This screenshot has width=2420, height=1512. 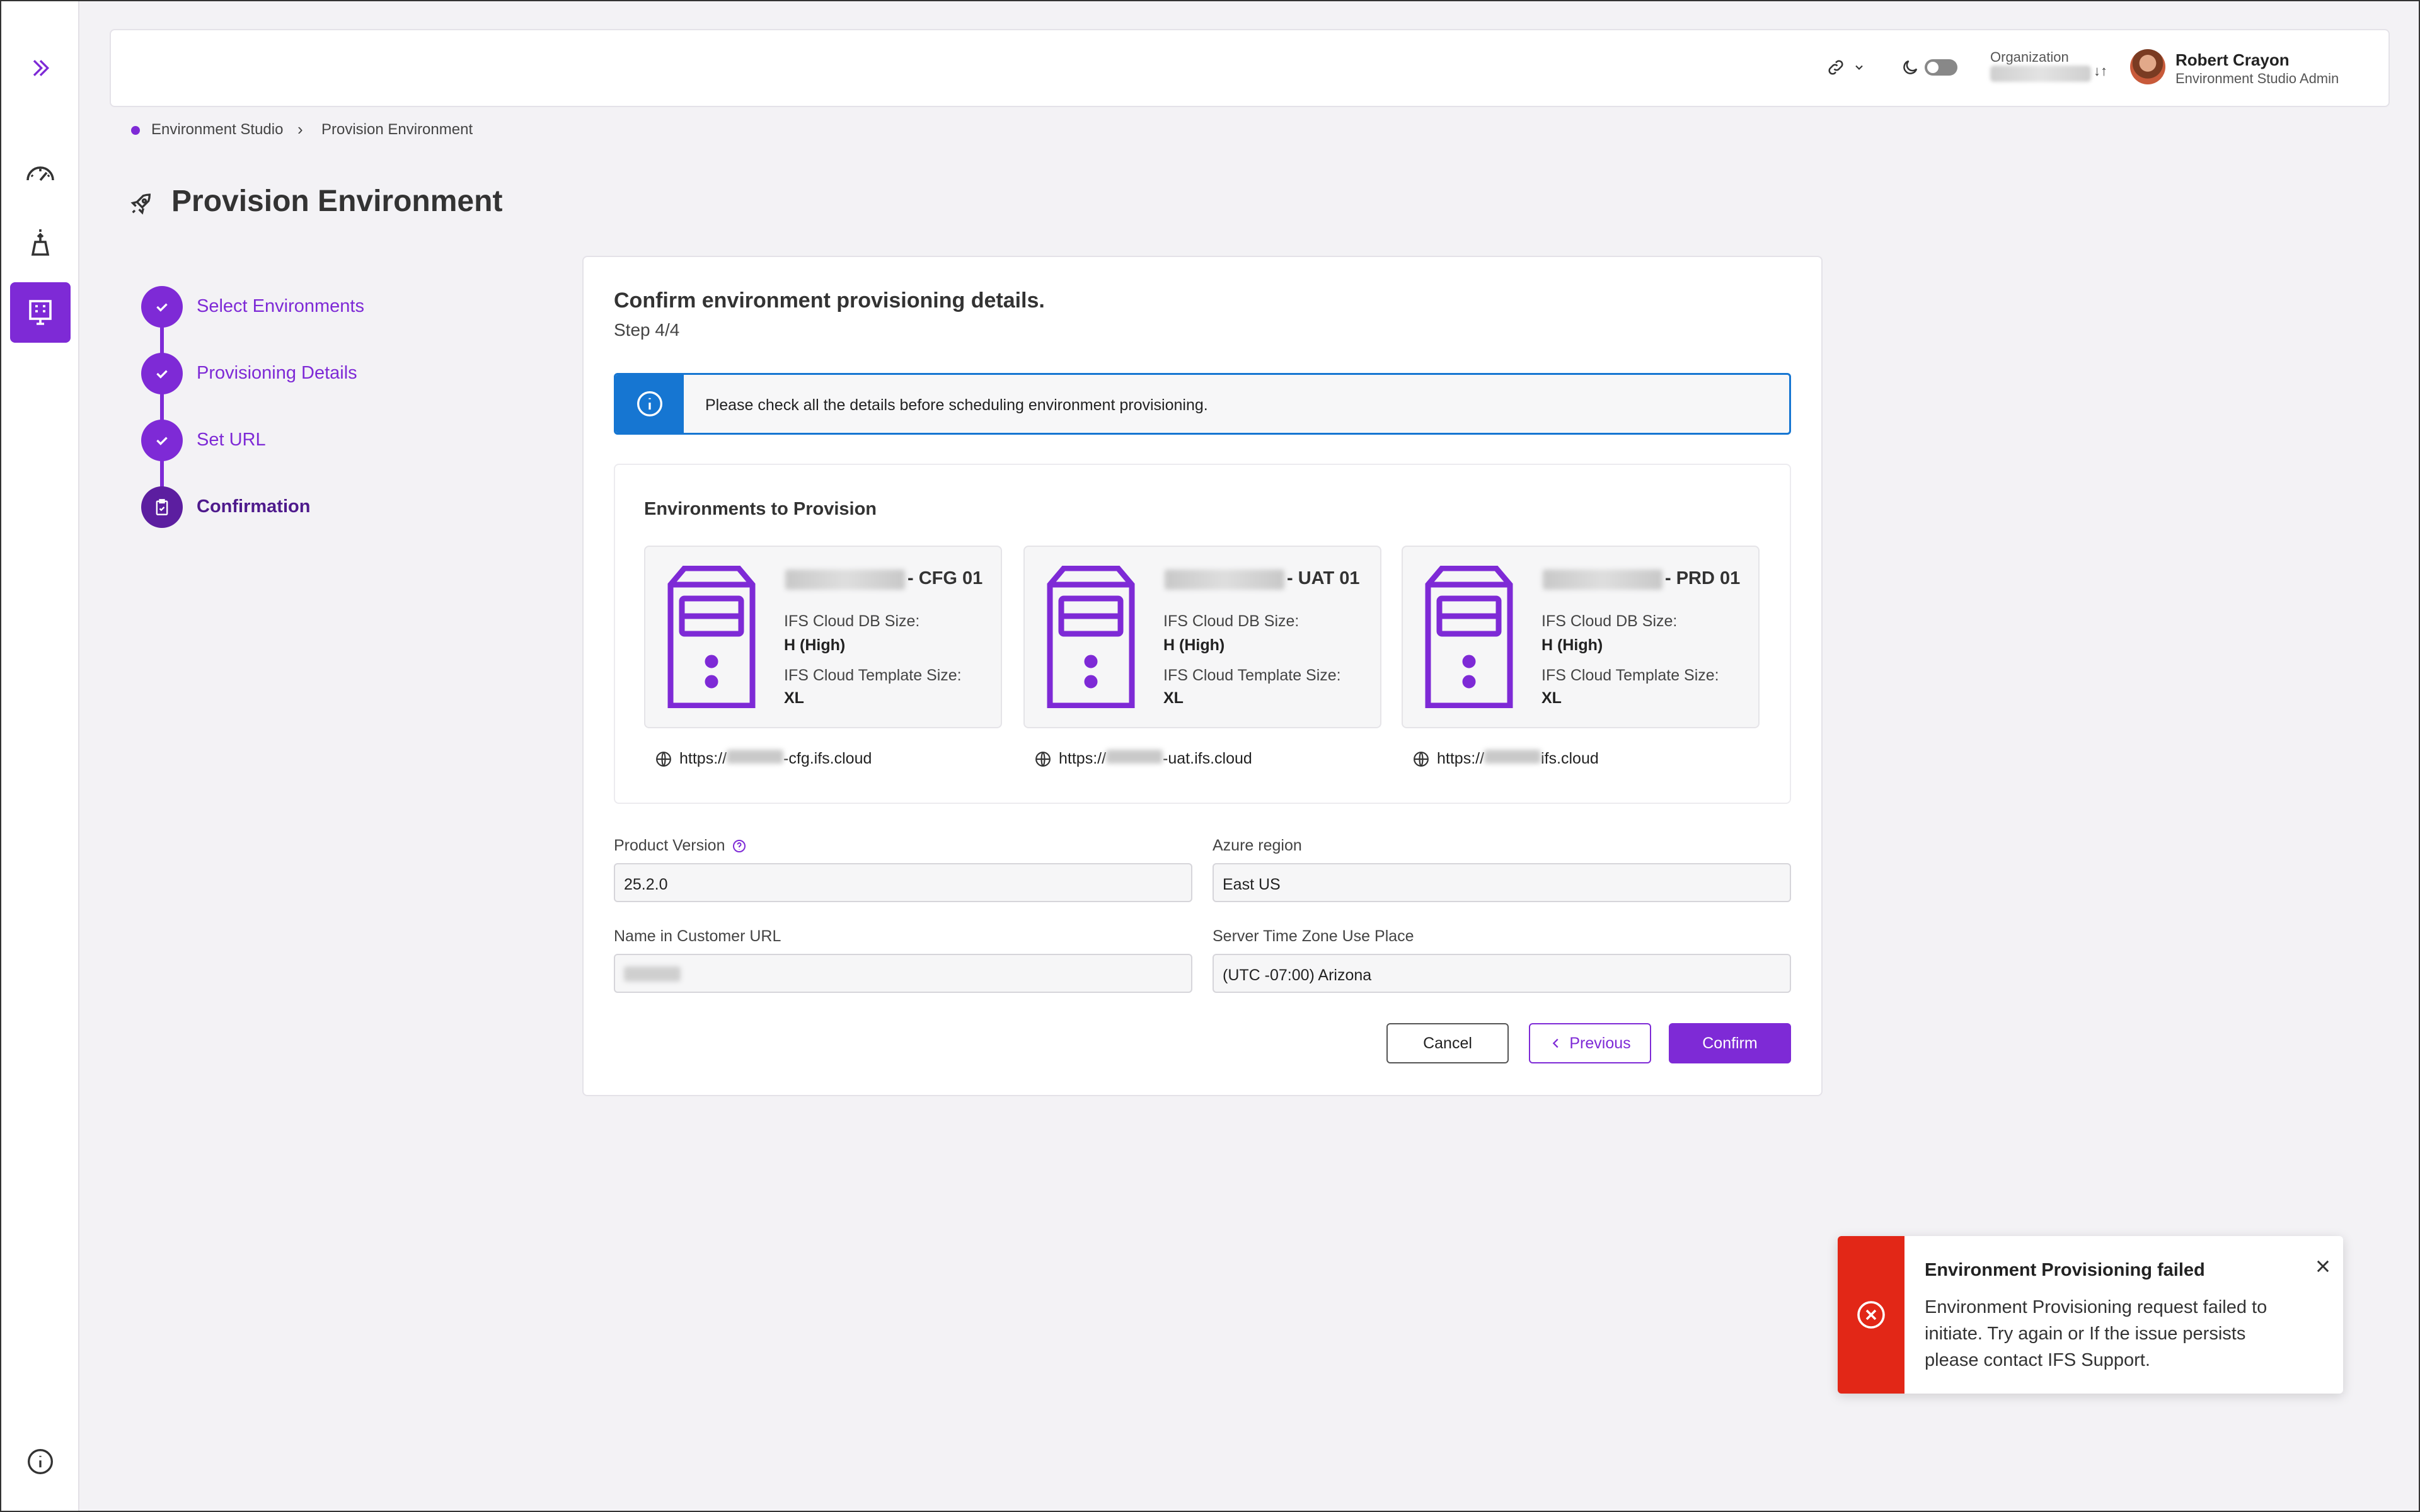 What do you see at coordinates (140, 204) in the screenshot?
I see `rocket-icon` at bounding box center [140, 204].